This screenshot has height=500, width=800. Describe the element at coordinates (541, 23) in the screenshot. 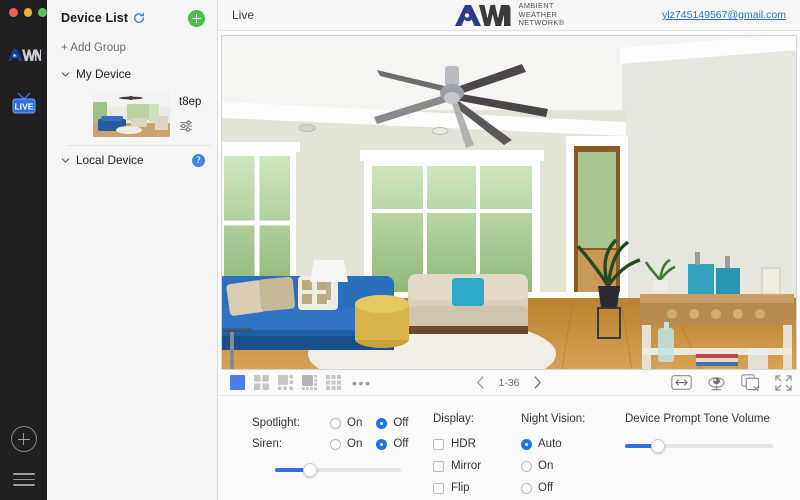

I see `brand-line-3: NETWORK®` at that location.